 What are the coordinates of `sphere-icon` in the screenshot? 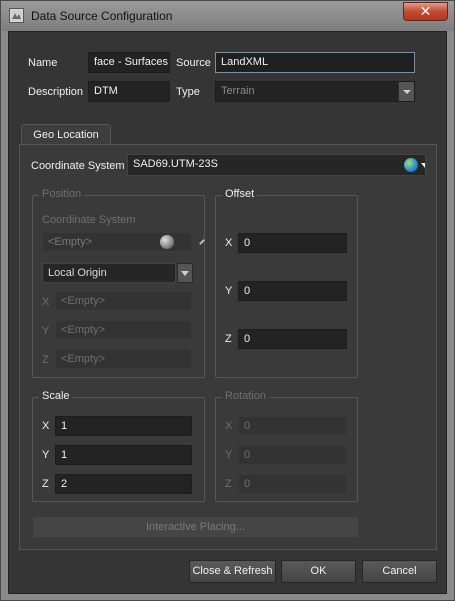 It's located at (167, 242).